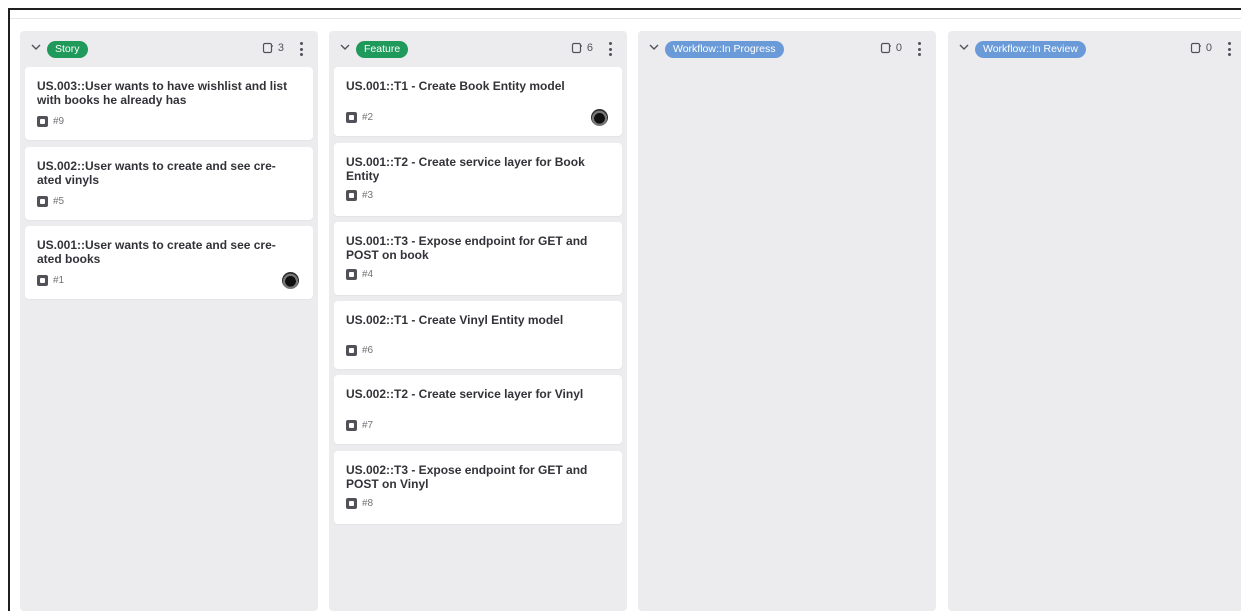  What do you see at coordinates (368, 425) in the screenshot?
I see `issue-reference: #7` at bounding box center [368, 425].